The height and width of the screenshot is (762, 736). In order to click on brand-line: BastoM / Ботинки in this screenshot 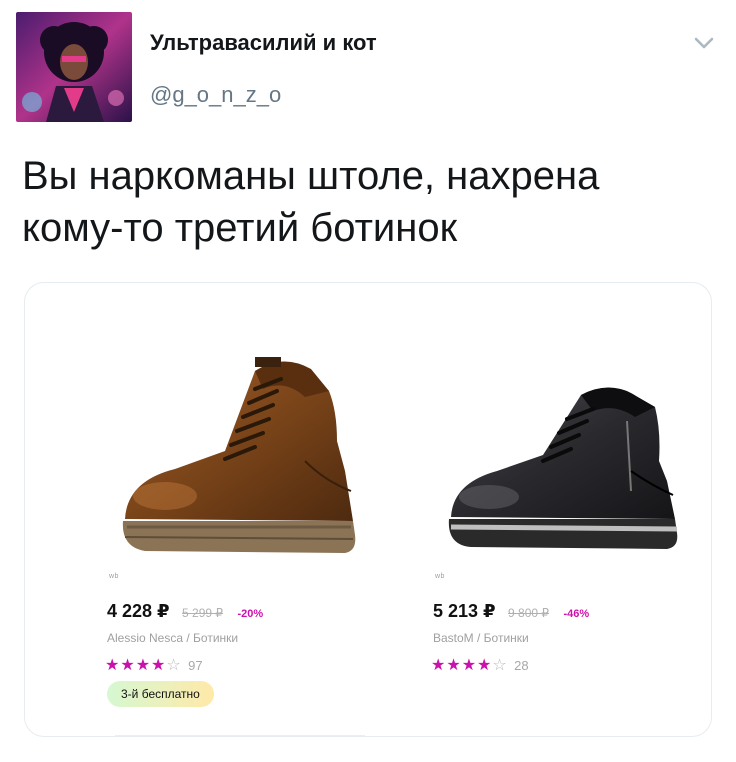, I will do `click(481, 638)`.